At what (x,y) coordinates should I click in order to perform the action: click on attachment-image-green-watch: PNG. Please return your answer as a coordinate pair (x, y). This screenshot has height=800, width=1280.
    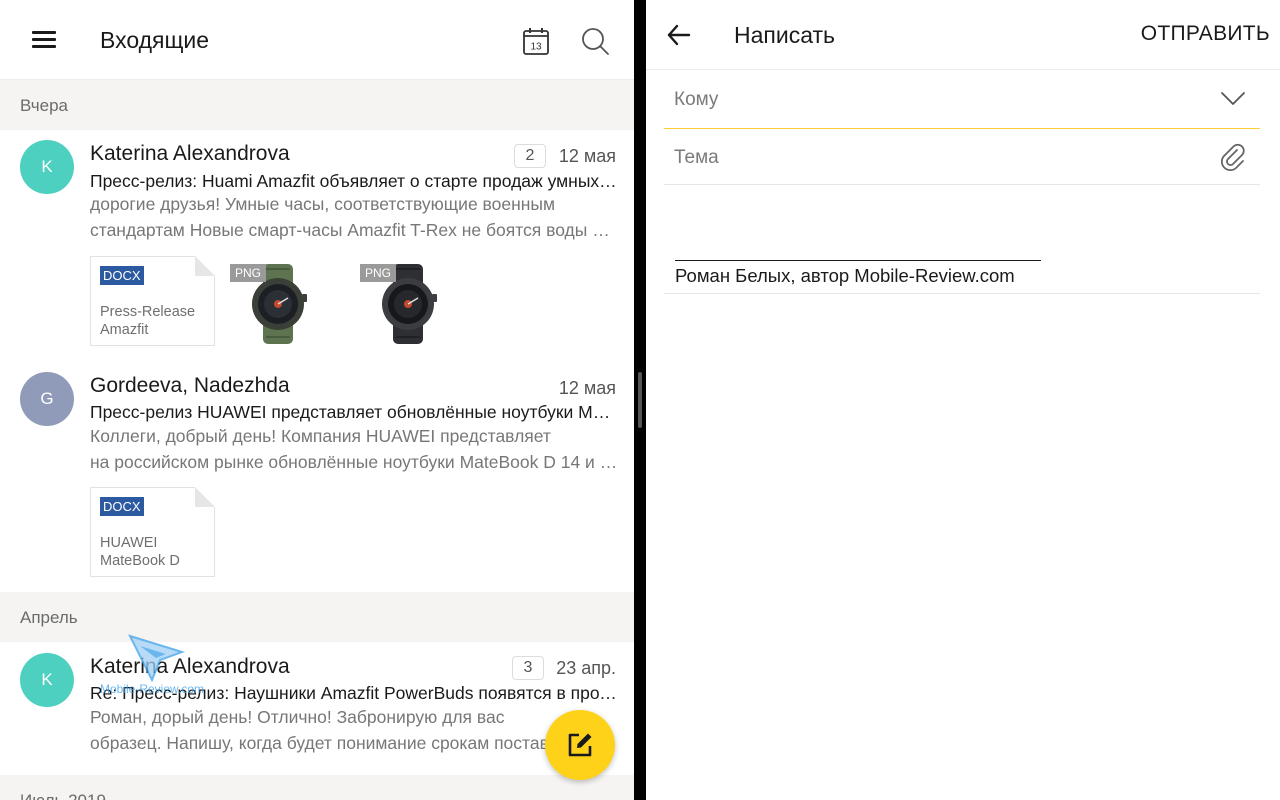
    Looking at the image, I should click on (280, 309).